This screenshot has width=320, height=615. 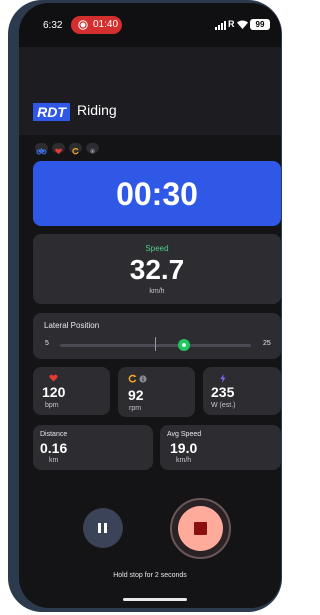 What do you see at coordinates (105, 528) in the screenshot?
I see `pause-icon-right` at bounding box center [105, 528].